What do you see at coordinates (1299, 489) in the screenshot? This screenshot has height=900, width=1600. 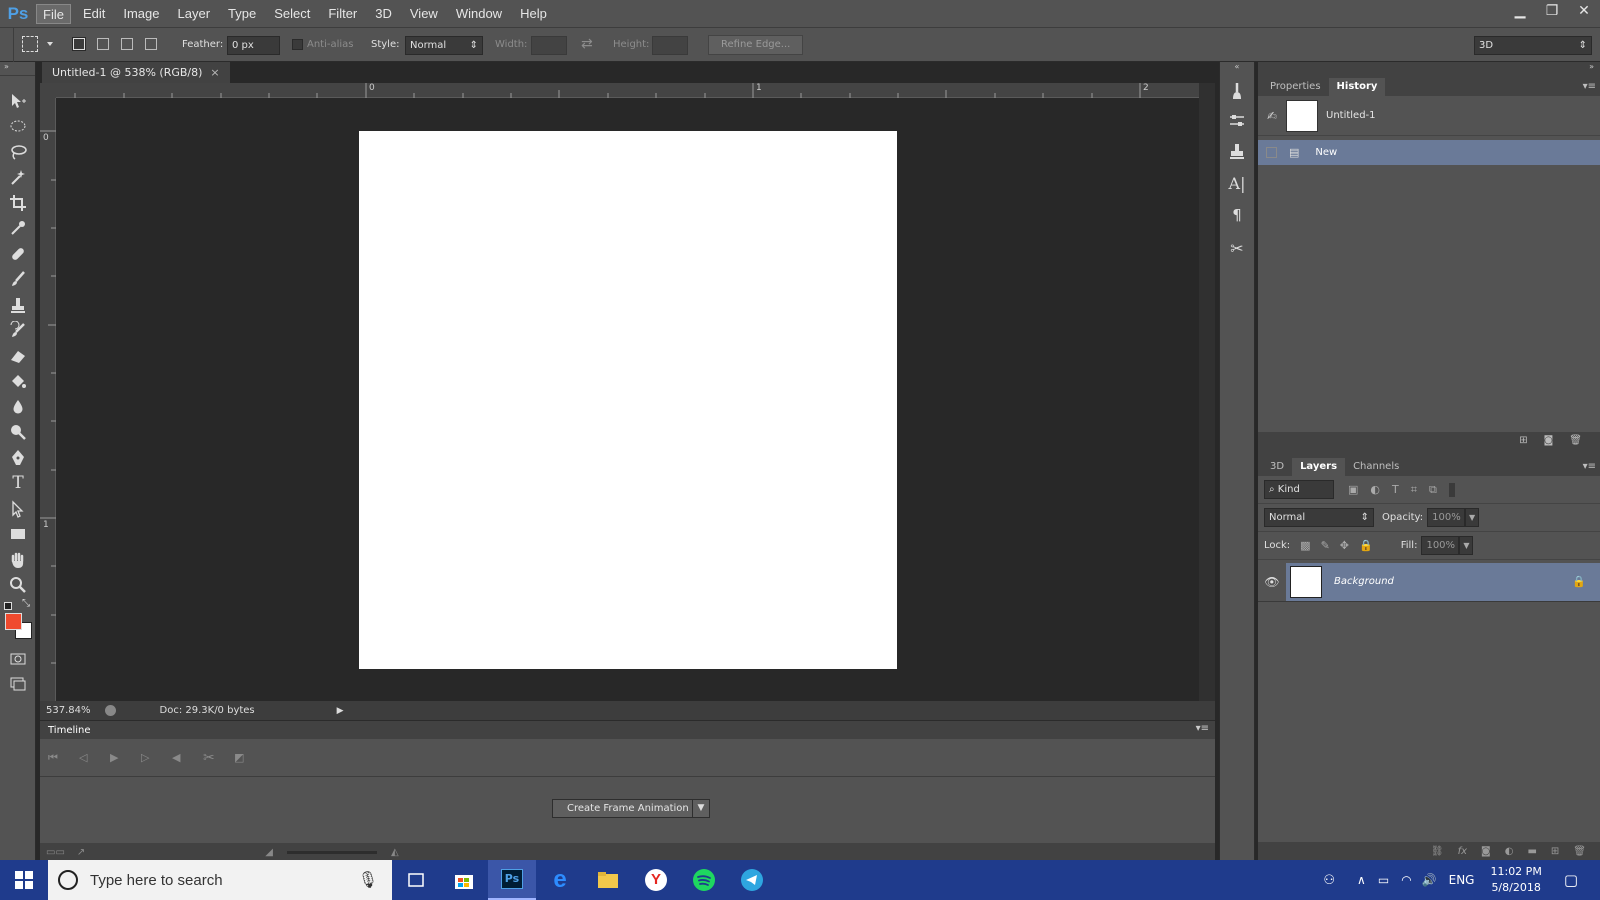 I see `layer-filter-select: ⌕ Kind` at bounding box center [1299, 489].